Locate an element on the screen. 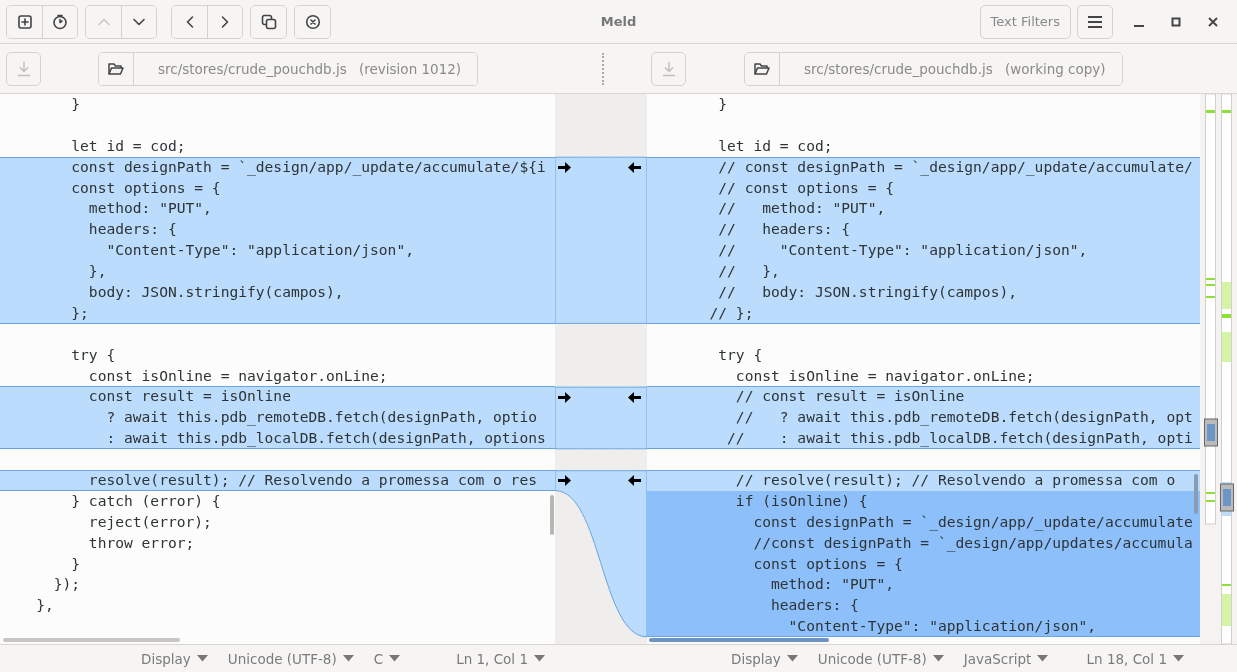  code-line: // resolve(result); // Resolvendo a promessa com o is located at coordinates (955, 480).